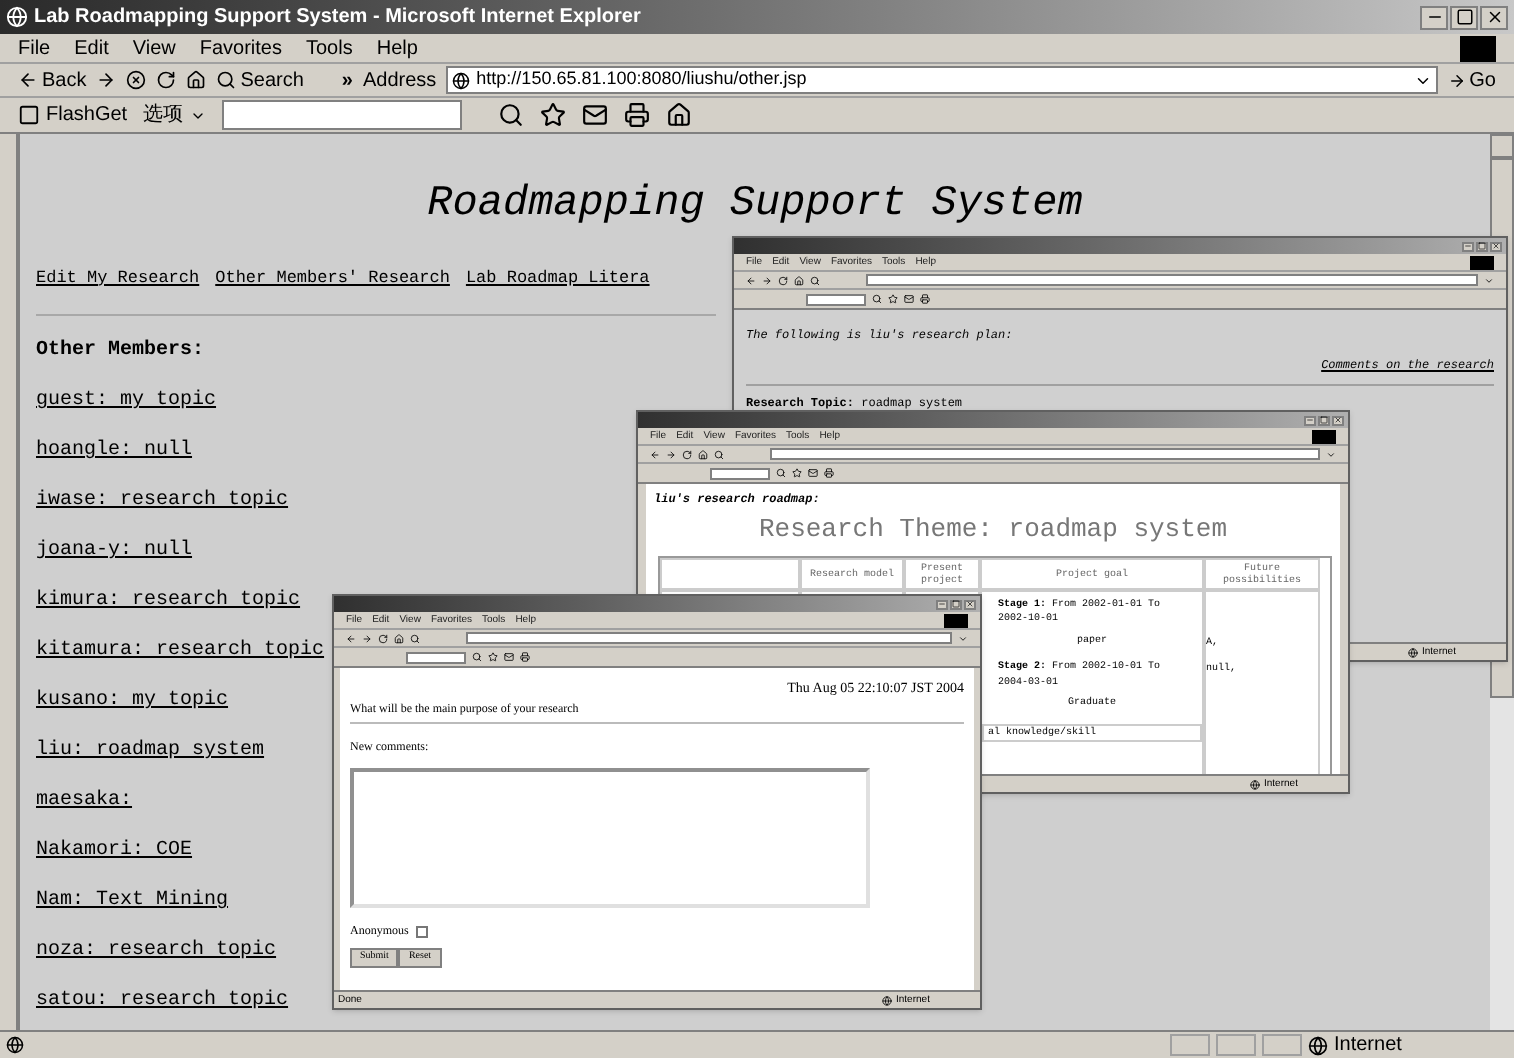  I want to click on more-chevron: », so click(347, 80).